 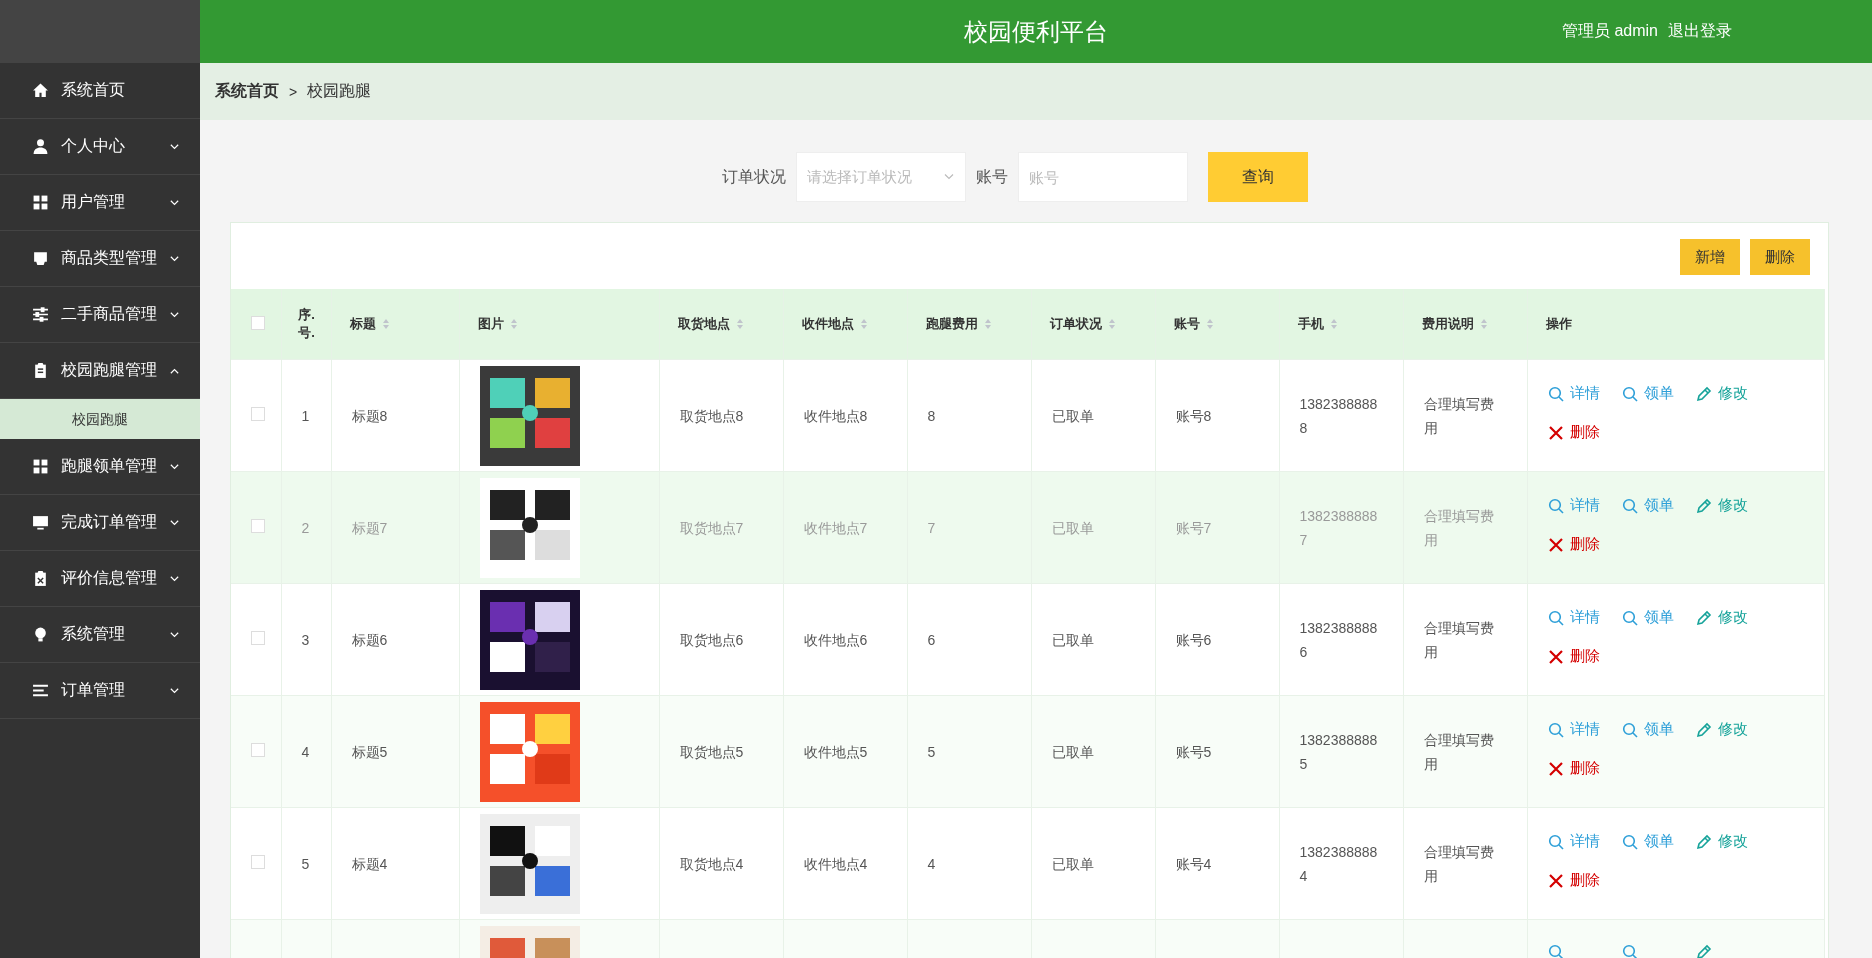 I want to click on fee-cell-text: 5, so click(x=931, y=752).